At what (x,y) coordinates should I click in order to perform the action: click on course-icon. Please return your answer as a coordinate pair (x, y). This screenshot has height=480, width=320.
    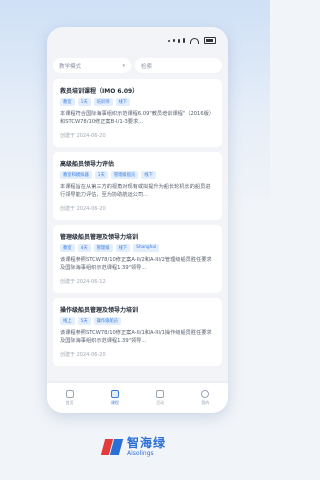
    Looking at the image, I should click on (114, 394).